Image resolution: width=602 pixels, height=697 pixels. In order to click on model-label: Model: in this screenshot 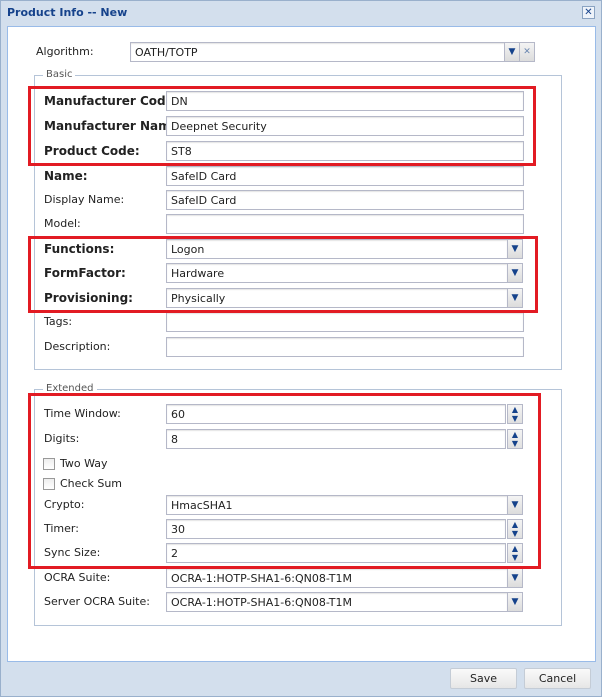, I will do `click(62, 223)`.